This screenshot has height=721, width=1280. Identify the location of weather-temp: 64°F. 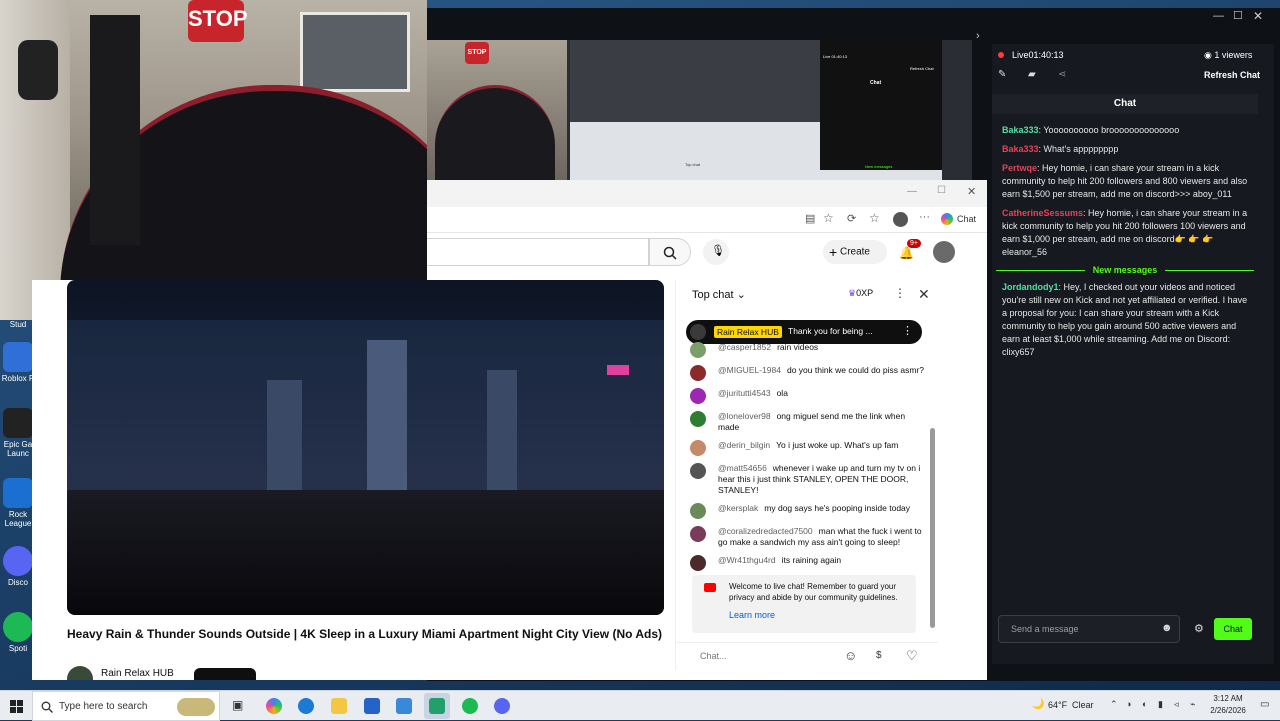
(1057, 705).